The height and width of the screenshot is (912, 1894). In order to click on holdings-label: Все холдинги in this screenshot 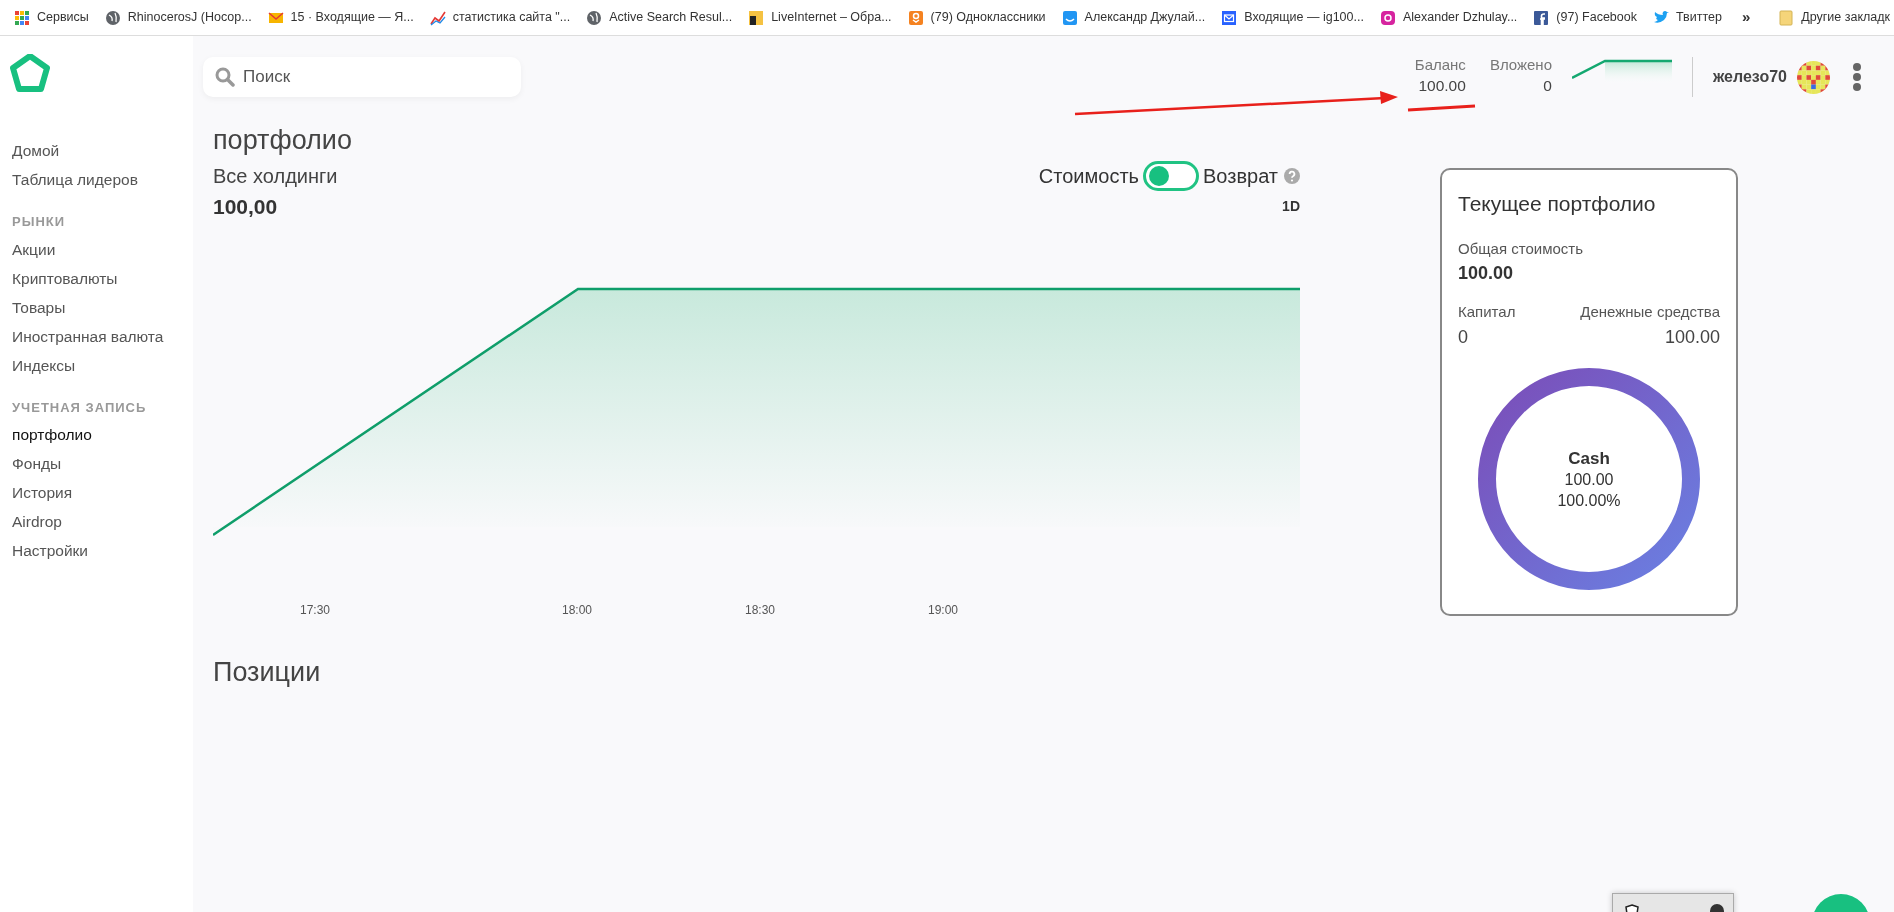, I will do `click(275, 176)`.